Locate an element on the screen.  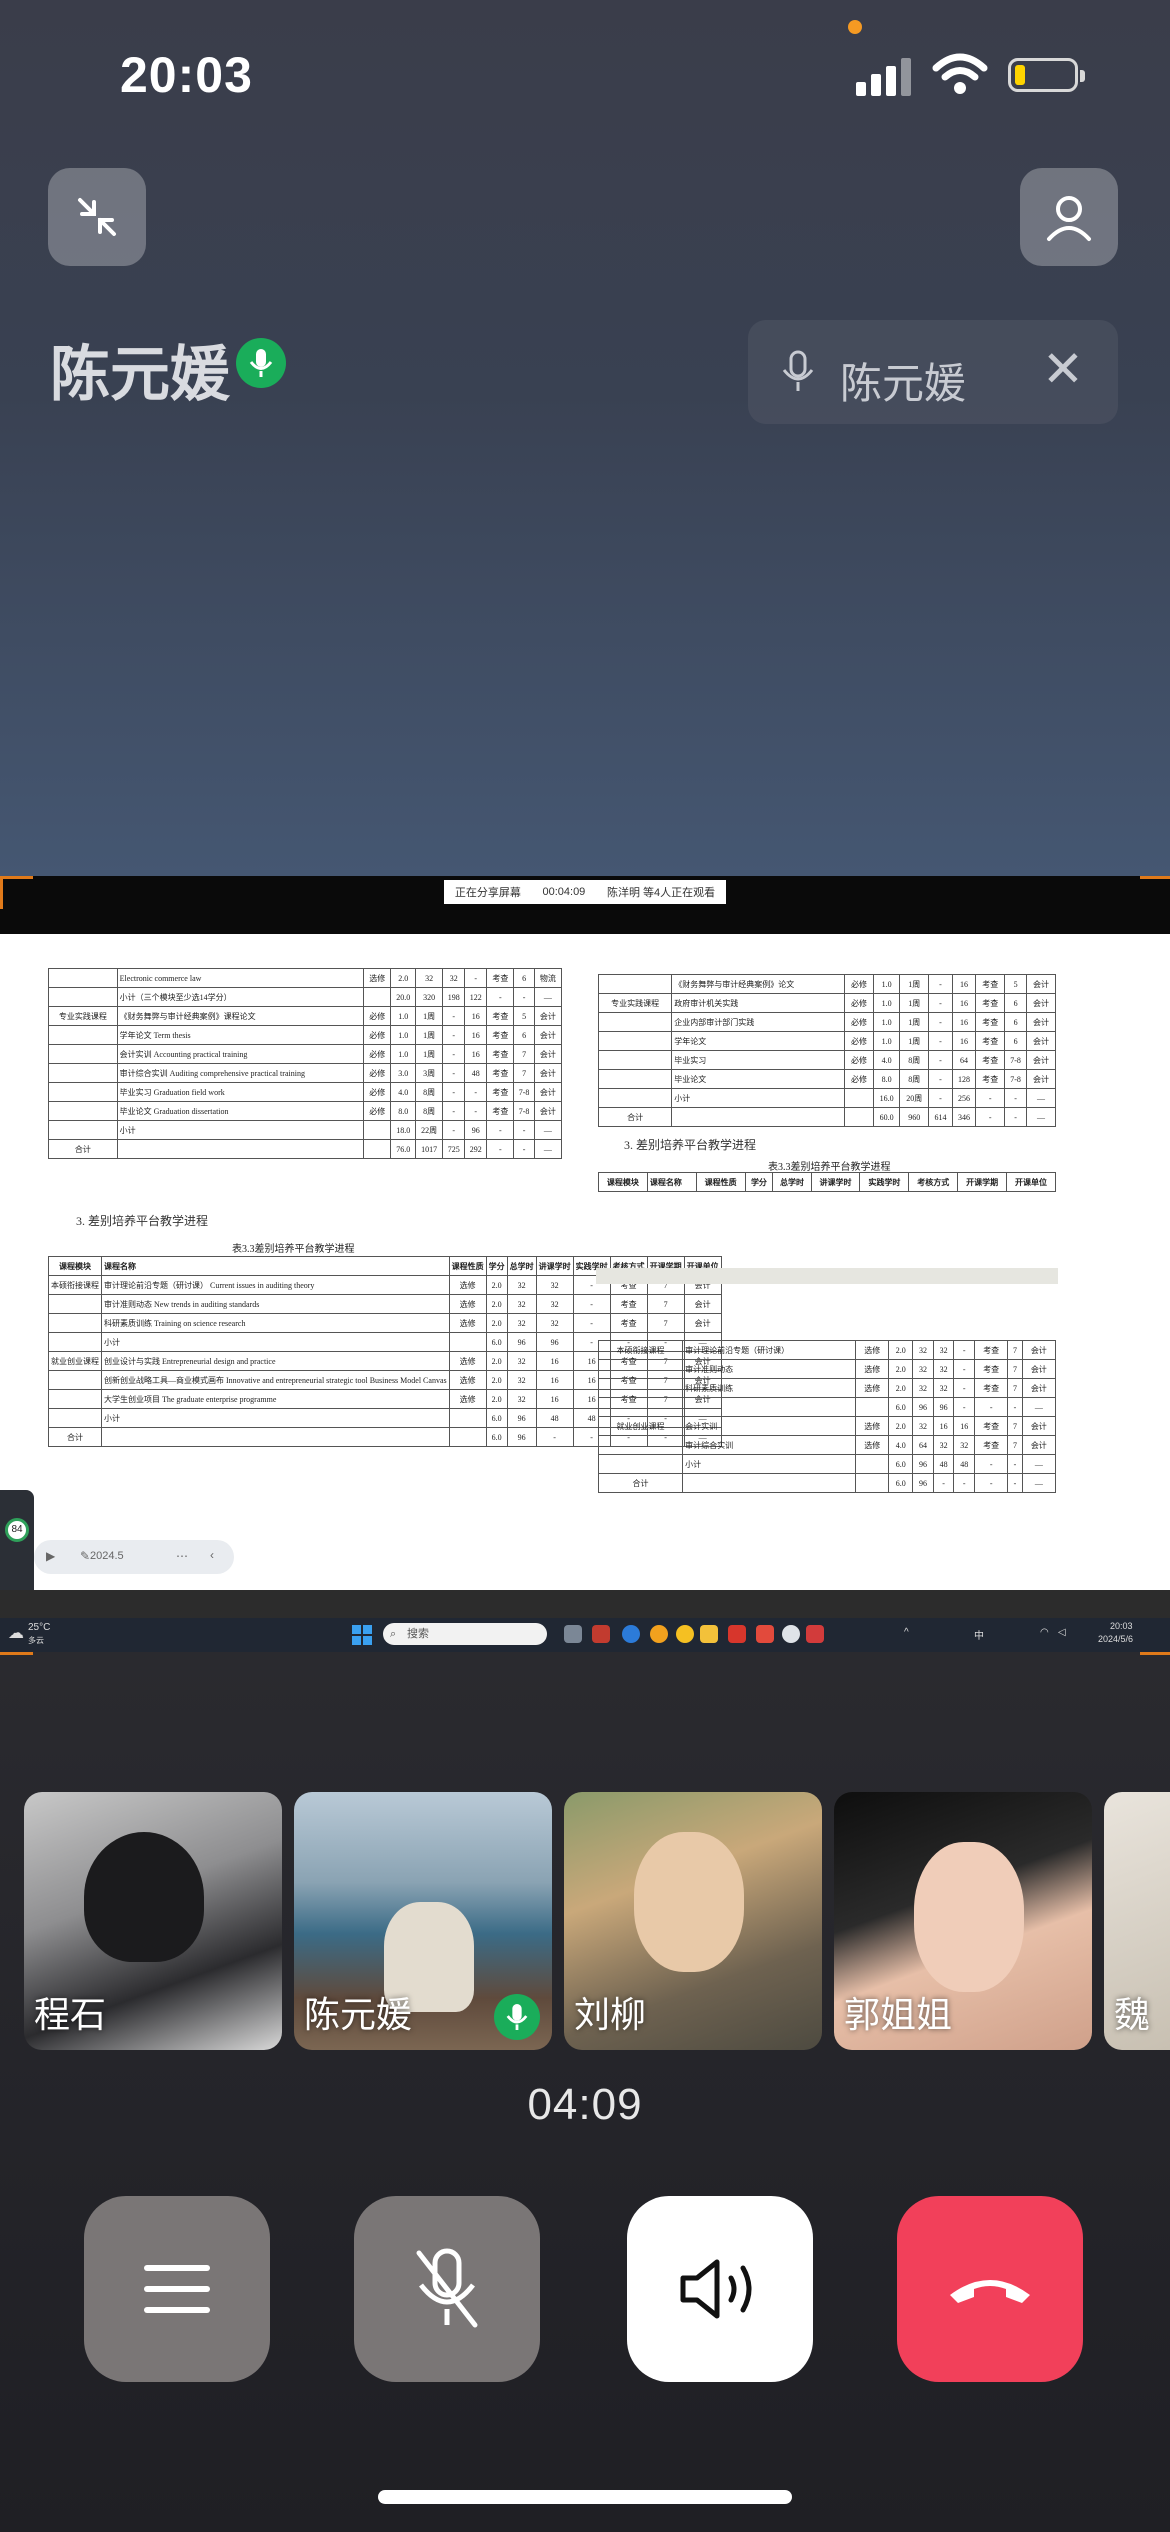
table-cell: 3.0 is located at coordinates (403, 1073).